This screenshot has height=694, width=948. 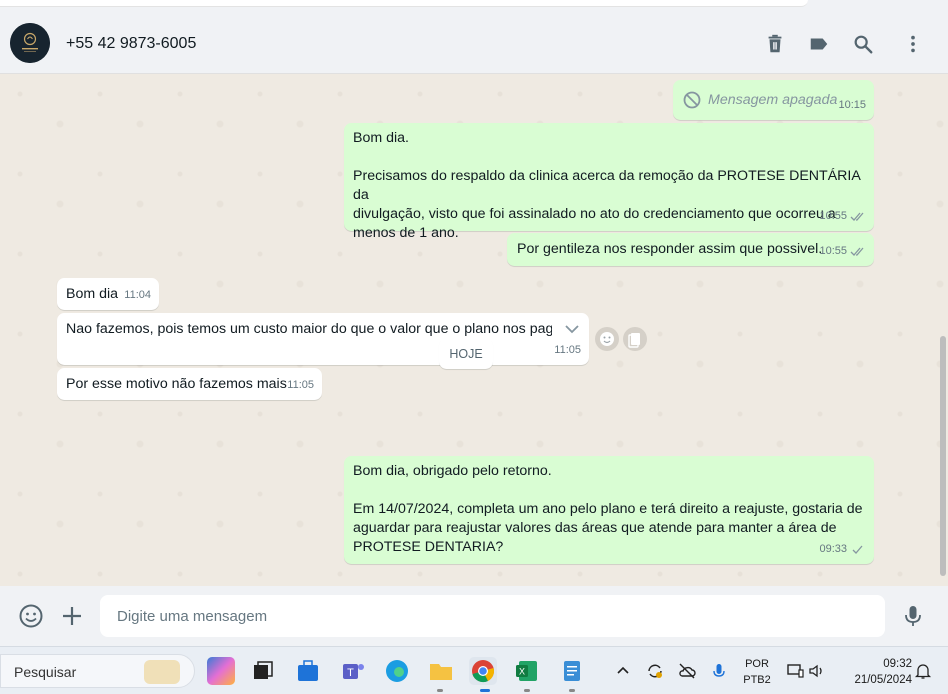 What do you see at coordinates (45, 672) in the screenshot?
I see `taskbar-search-label: Pesquisar` at bounding box center [45, 672].